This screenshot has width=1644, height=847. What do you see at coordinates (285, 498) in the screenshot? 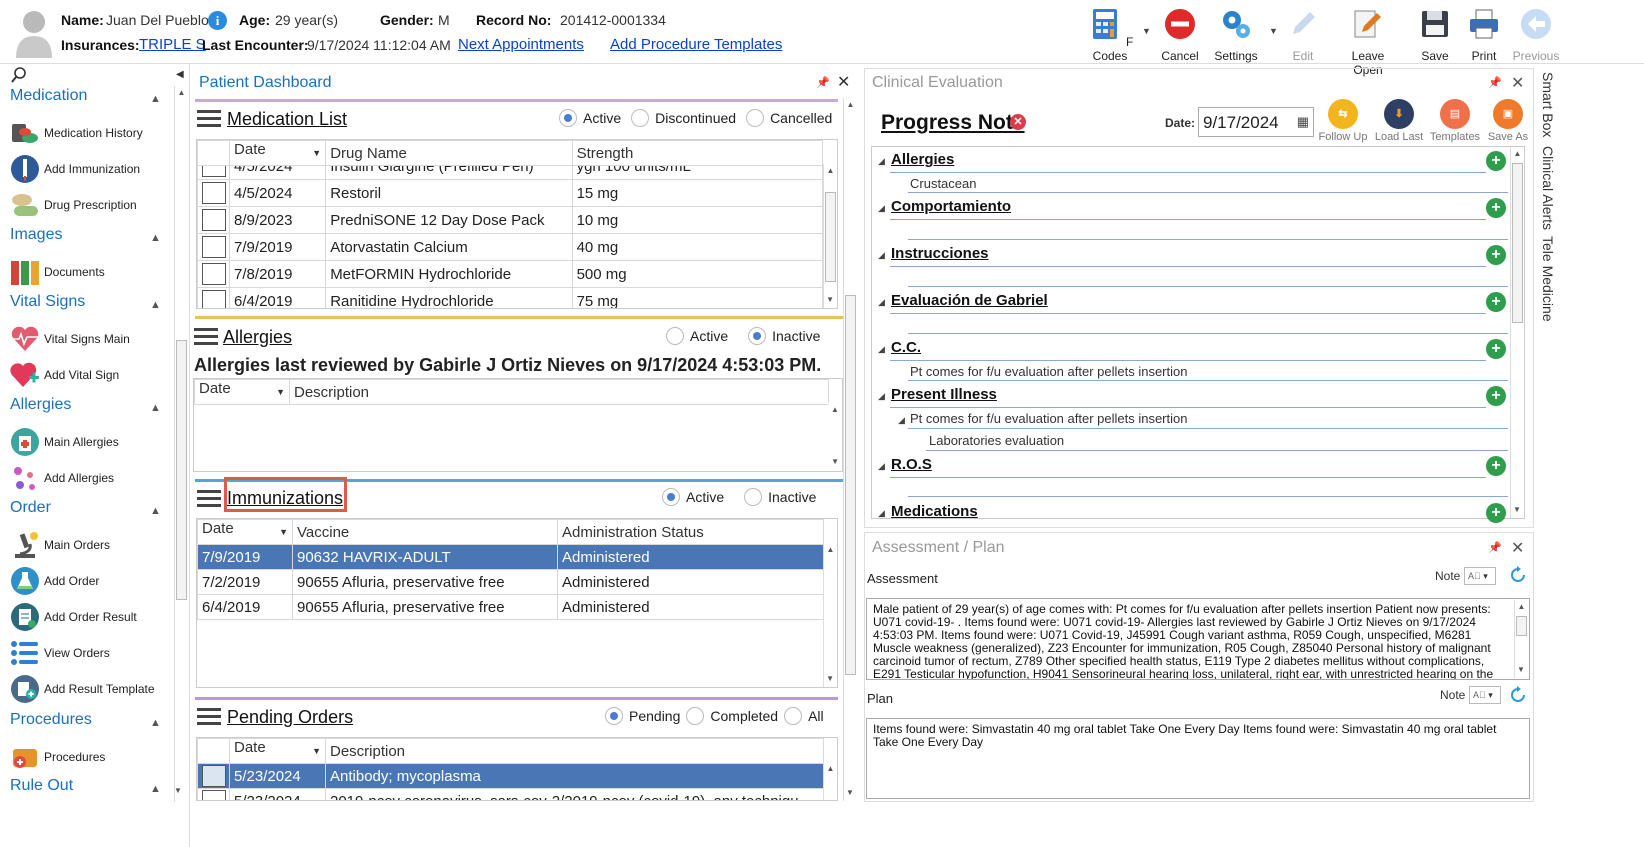
I see `immunizations-title: Immunizations` at bounding box center [285, 498].